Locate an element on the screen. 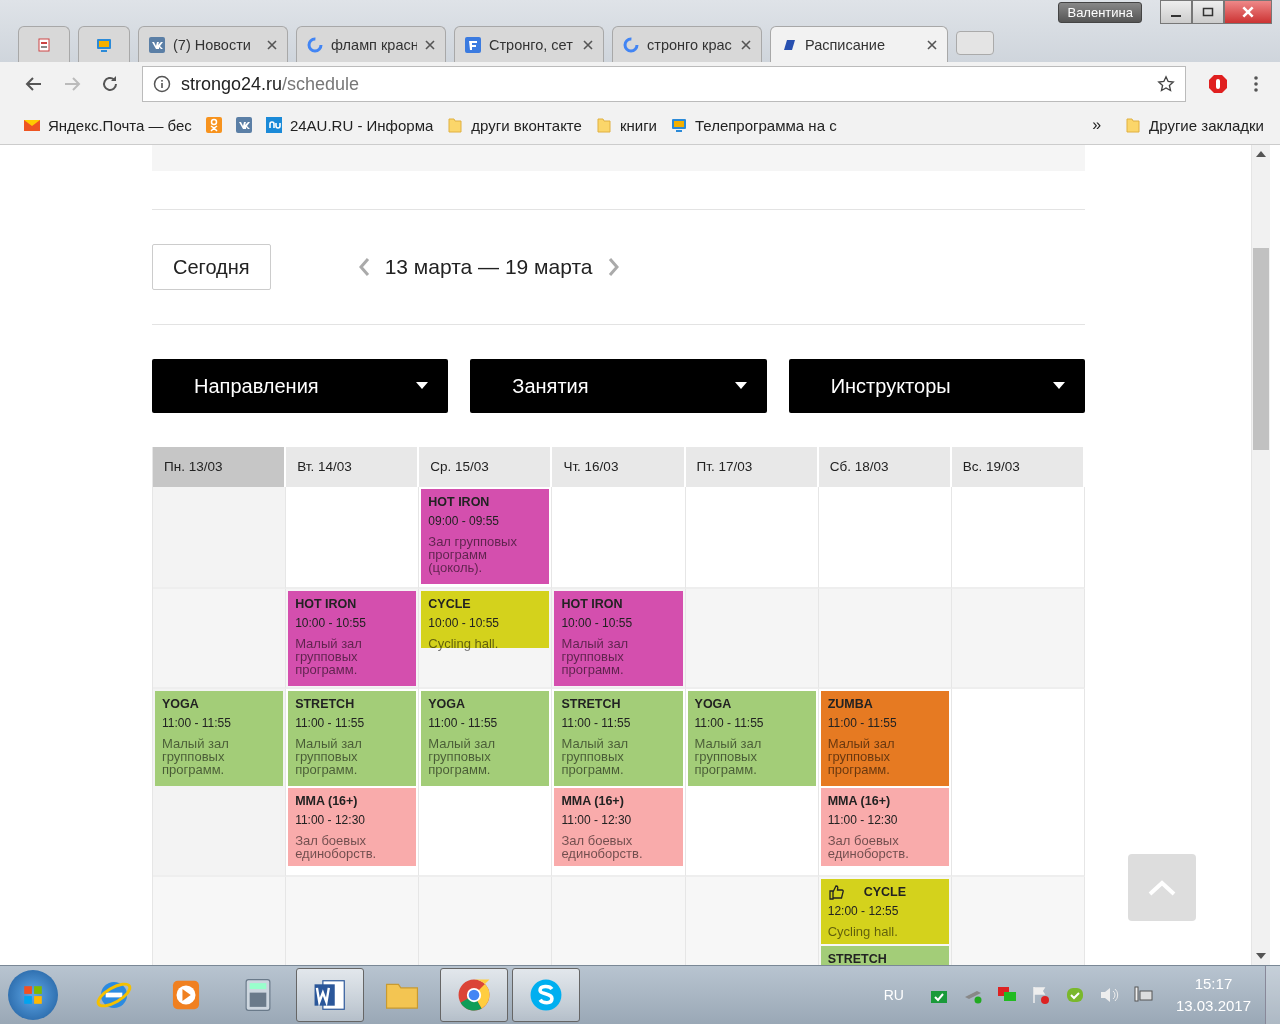  bookmark-item: 24AU.RU - Информа is located at coordinates (349, 125).